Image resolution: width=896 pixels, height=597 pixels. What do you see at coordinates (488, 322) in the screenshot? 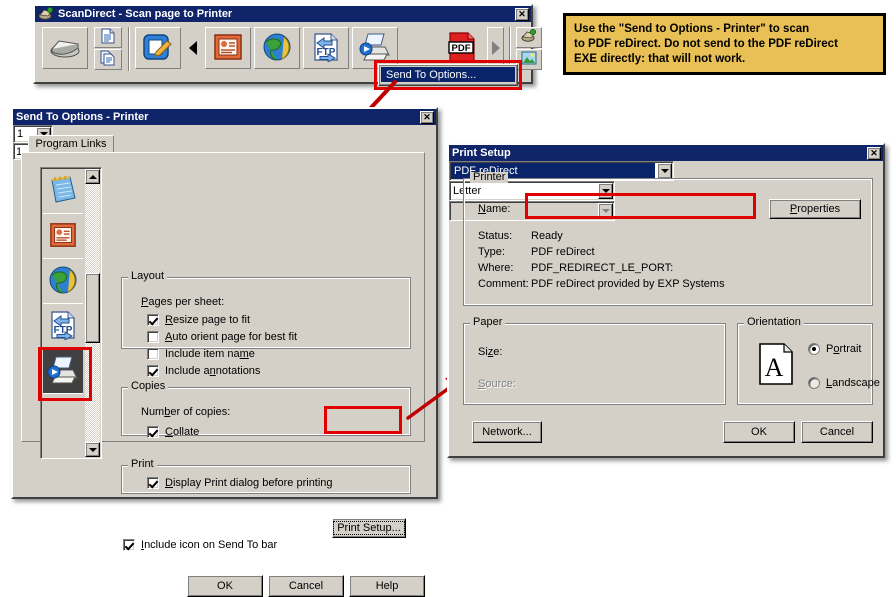
I see `paper-group-title: Paper` at bounding box center [488, 322].